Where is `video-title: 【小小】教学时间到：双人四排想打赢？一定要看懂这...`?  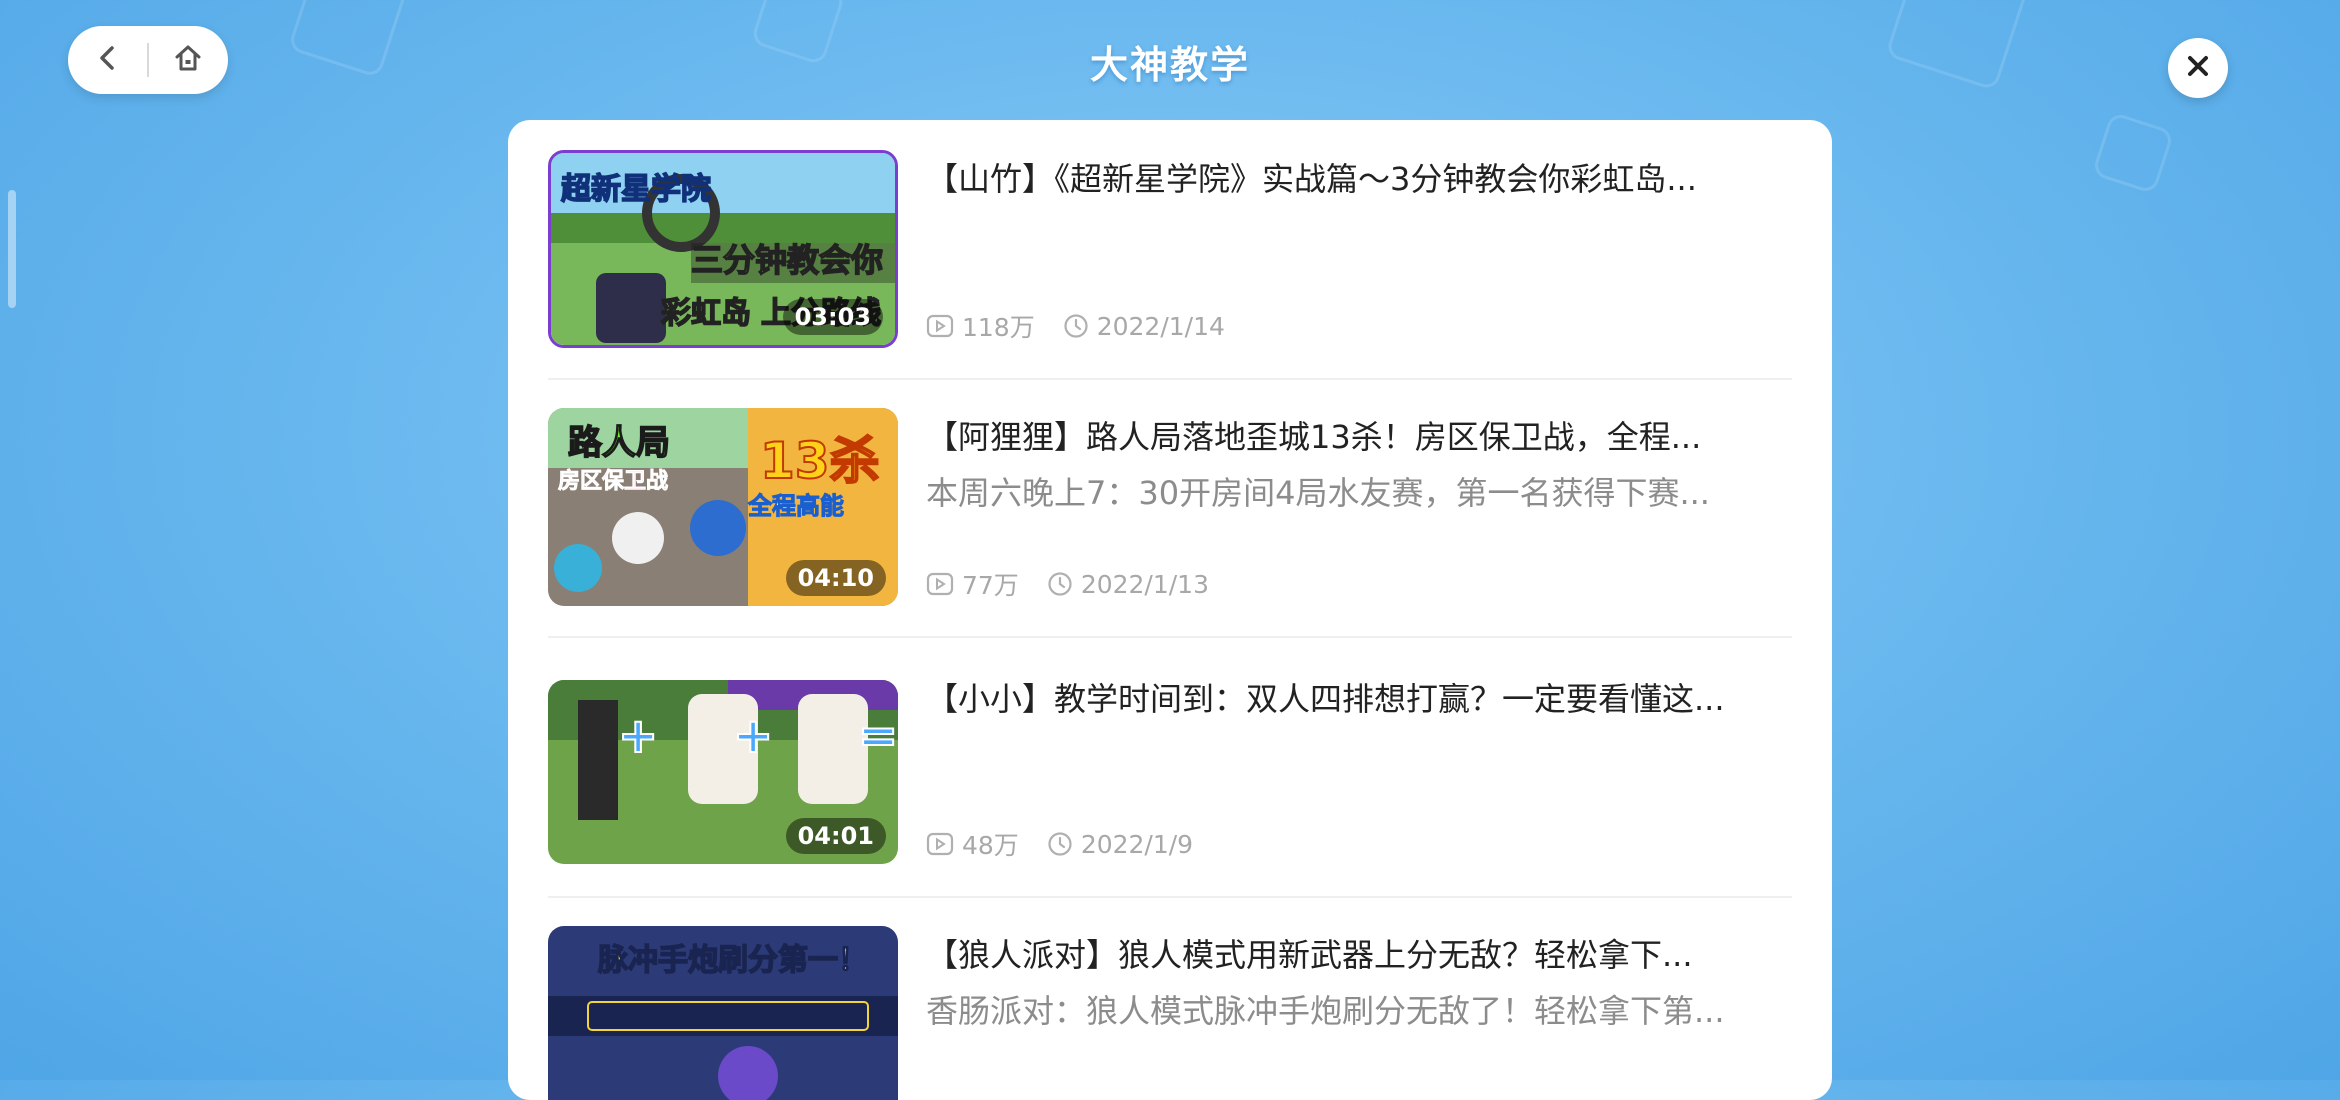 video-title: 【小小】教学时间到：双人四排想打赢？一定要看懂这... is located at coordinates (1361, 697).